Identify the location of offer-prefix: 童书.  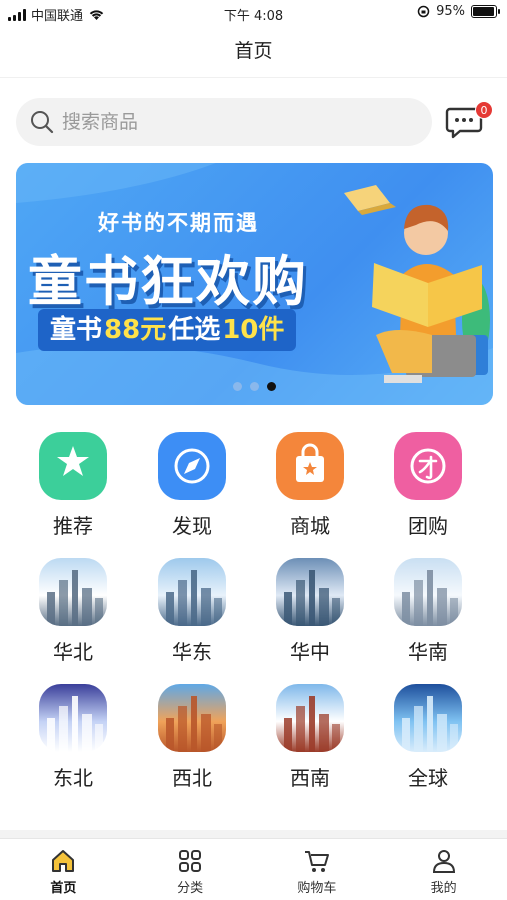
(76, 330).